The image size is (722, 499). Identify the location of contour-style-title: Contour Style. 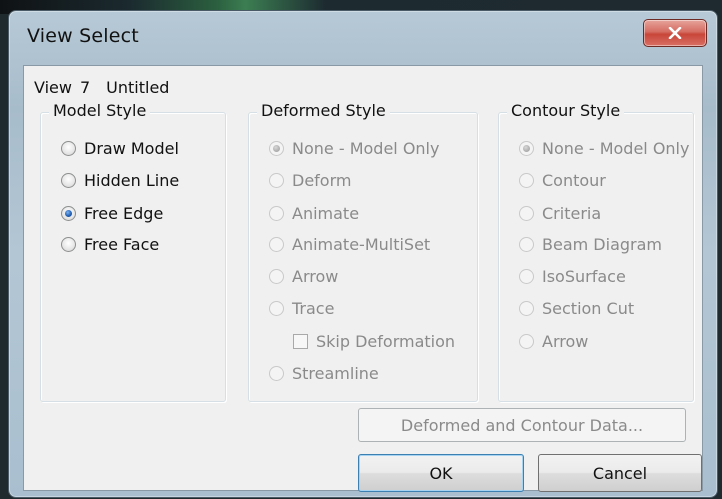
(566, 110).